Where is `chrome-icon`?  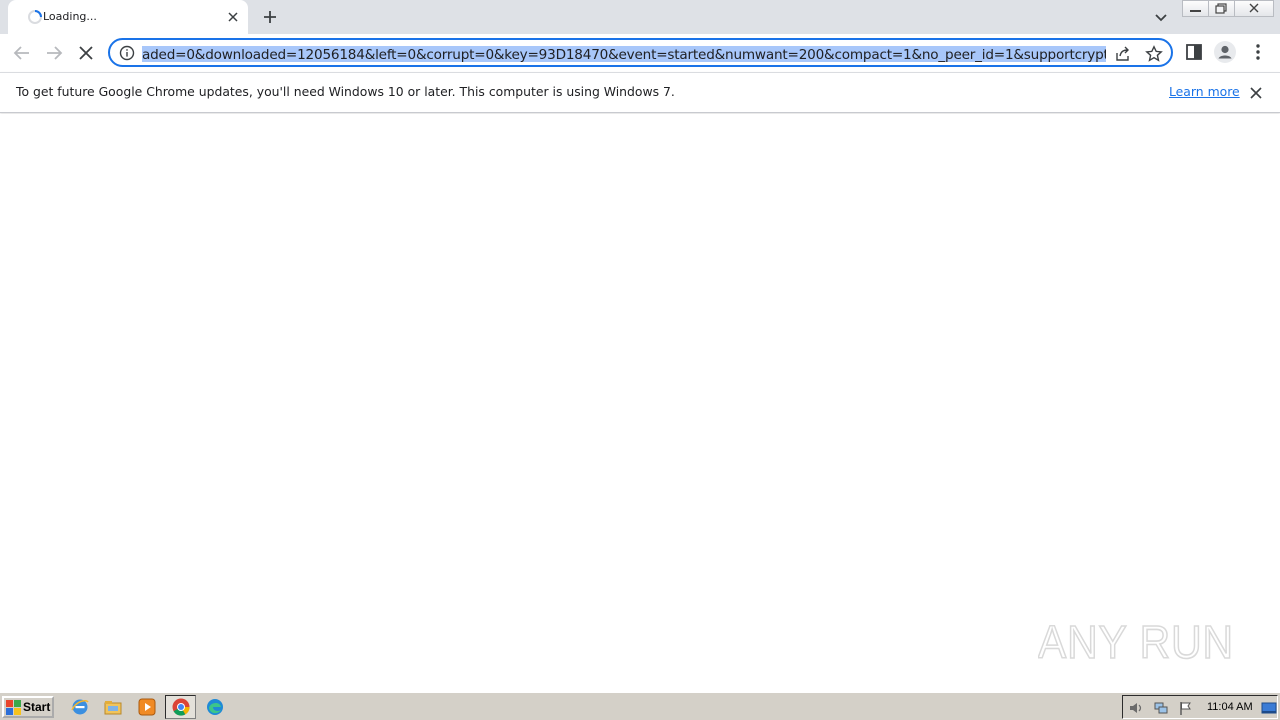 chrome-icon is located at coordinates (181, 707).